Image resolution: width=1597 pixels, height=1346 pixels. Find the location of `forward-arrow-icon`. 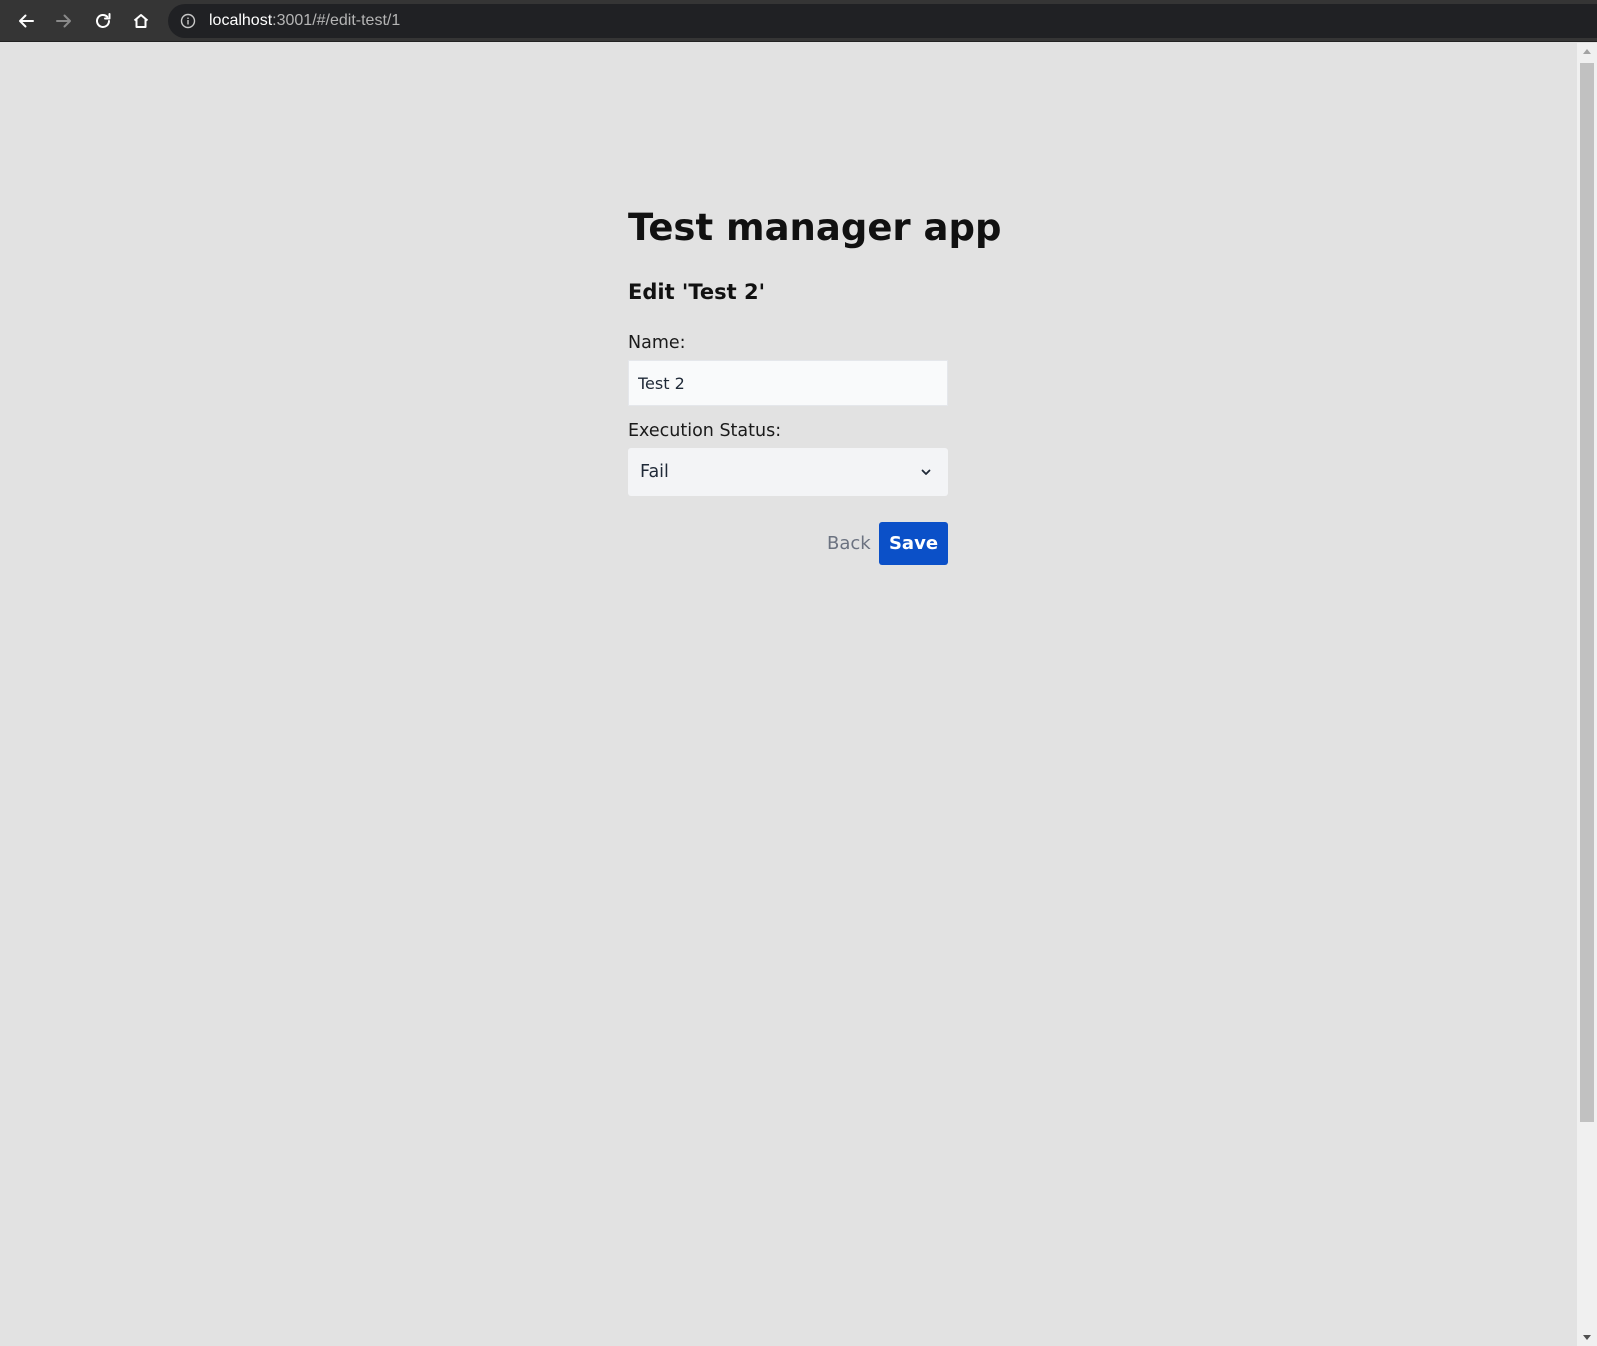

forward-arrow-icon is located at coordinates (64, 21).